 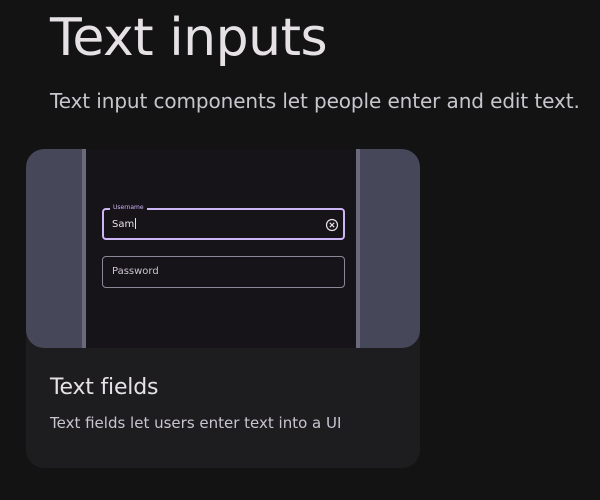 I want to click on username-field-label: Username, so click(x=128, y=208).